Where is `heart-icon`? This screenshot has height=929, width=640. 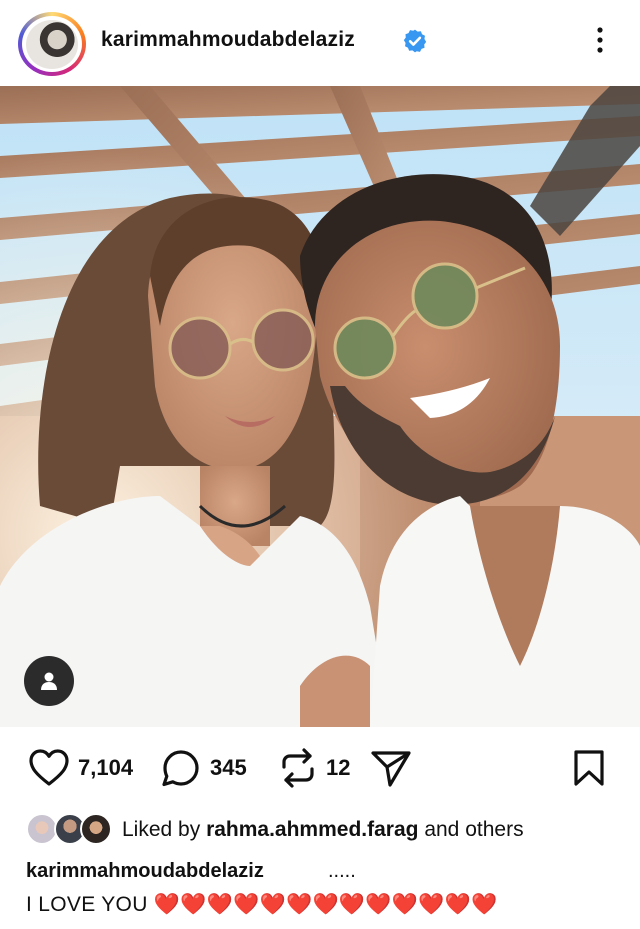 heart-icon is located at coordinates (49, 768).